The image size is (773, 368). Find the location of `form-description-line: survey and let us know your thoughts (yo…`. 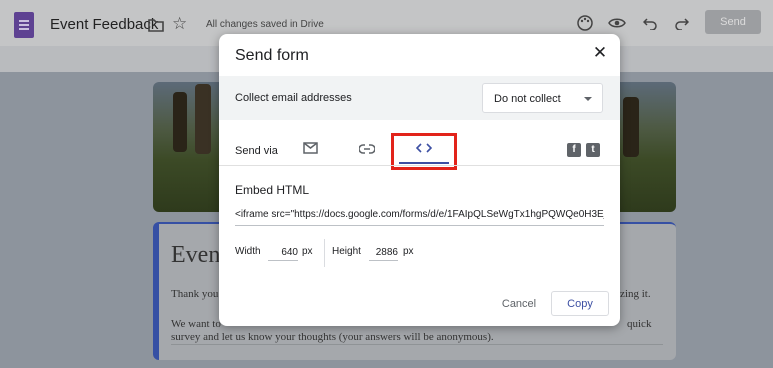

form-description-line: survey and let us know your thoughts (yo… is located at coordinates (332, 337).